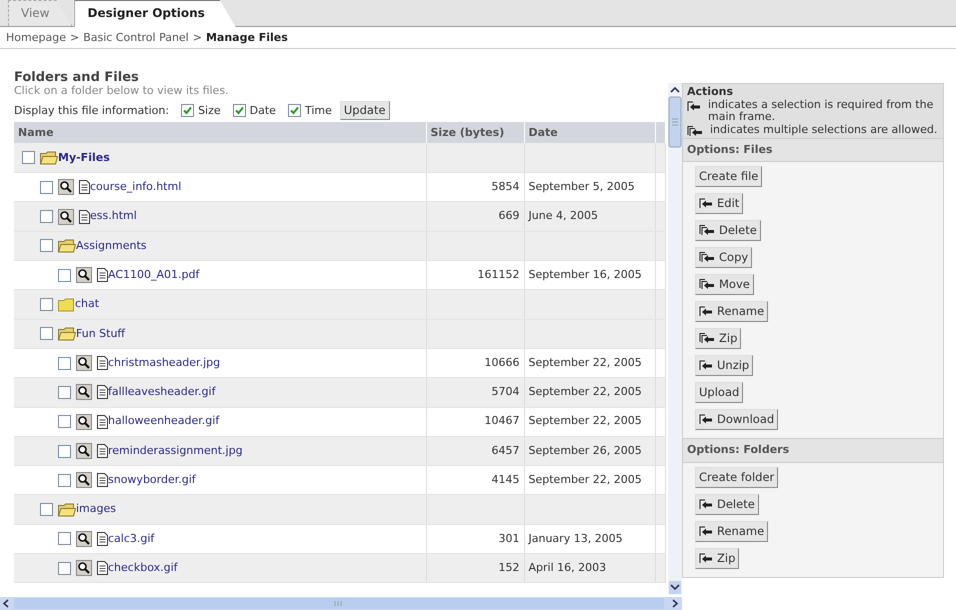 This screenshot has width=956, height=610. I want to click on file-size: 10666, so click(502, 362).